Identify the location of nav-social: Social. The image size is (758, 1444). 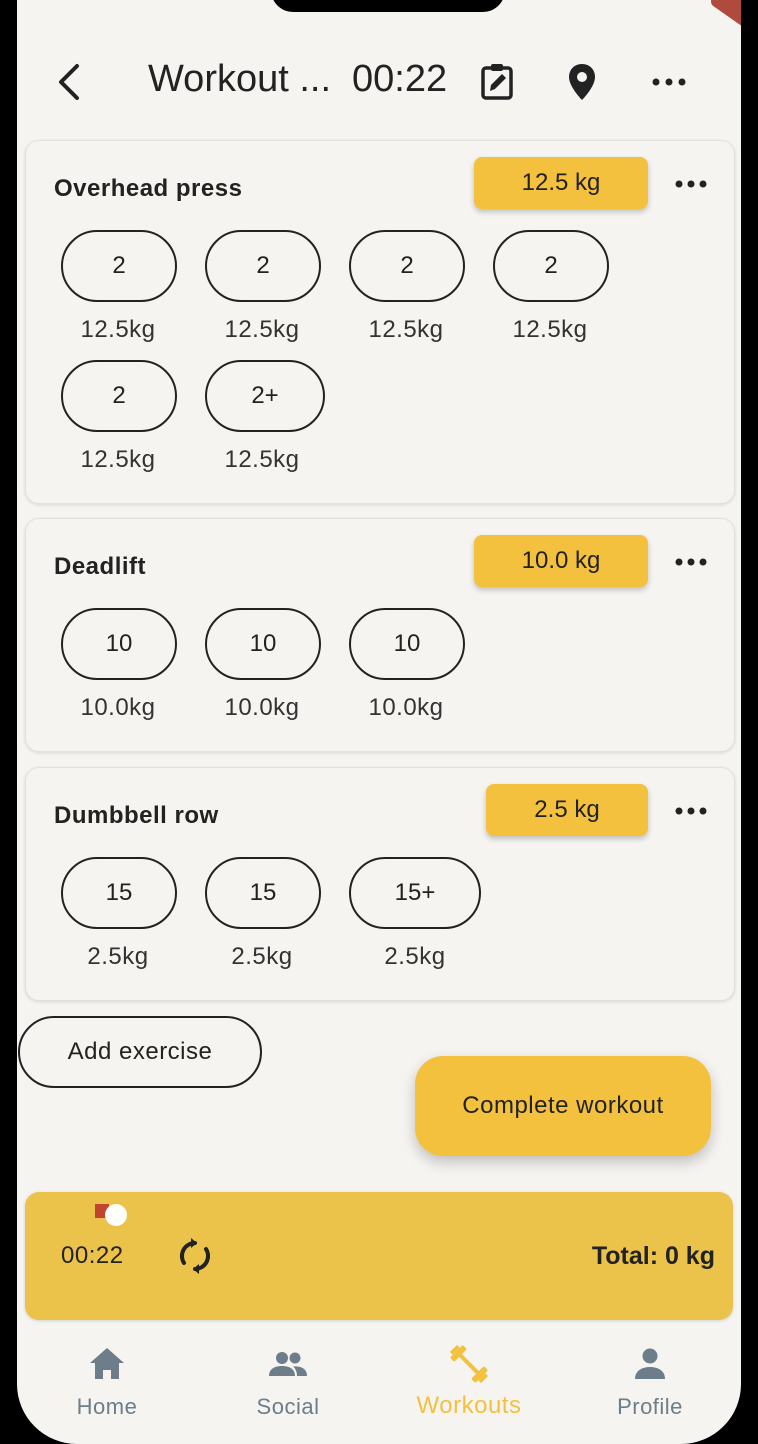
(288, 1377).